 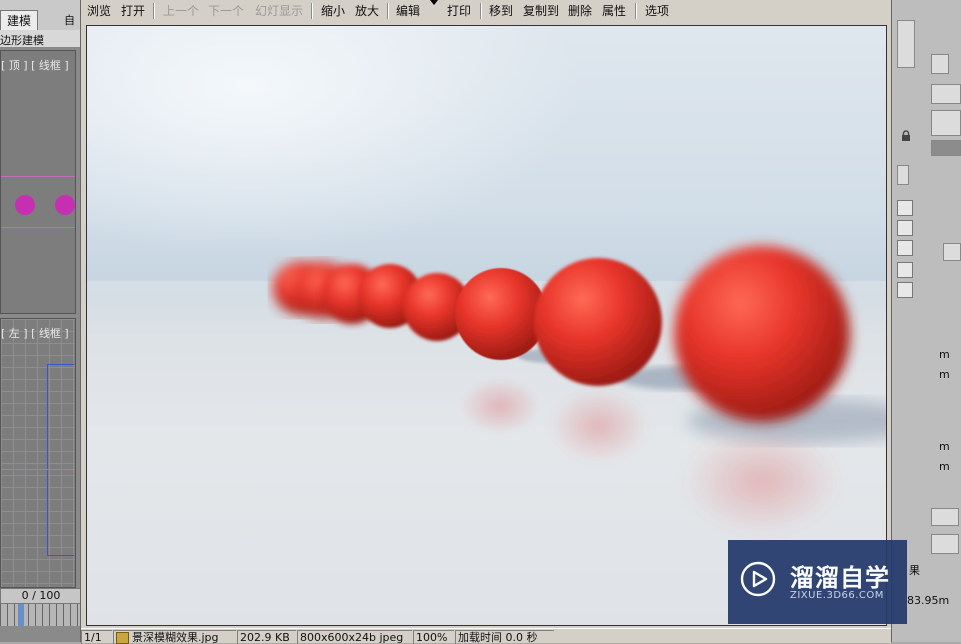 What do you see at coordinates (614, 11) in the screenshot?
I see `properties-button: 属性` at bounding box center [614, 11].